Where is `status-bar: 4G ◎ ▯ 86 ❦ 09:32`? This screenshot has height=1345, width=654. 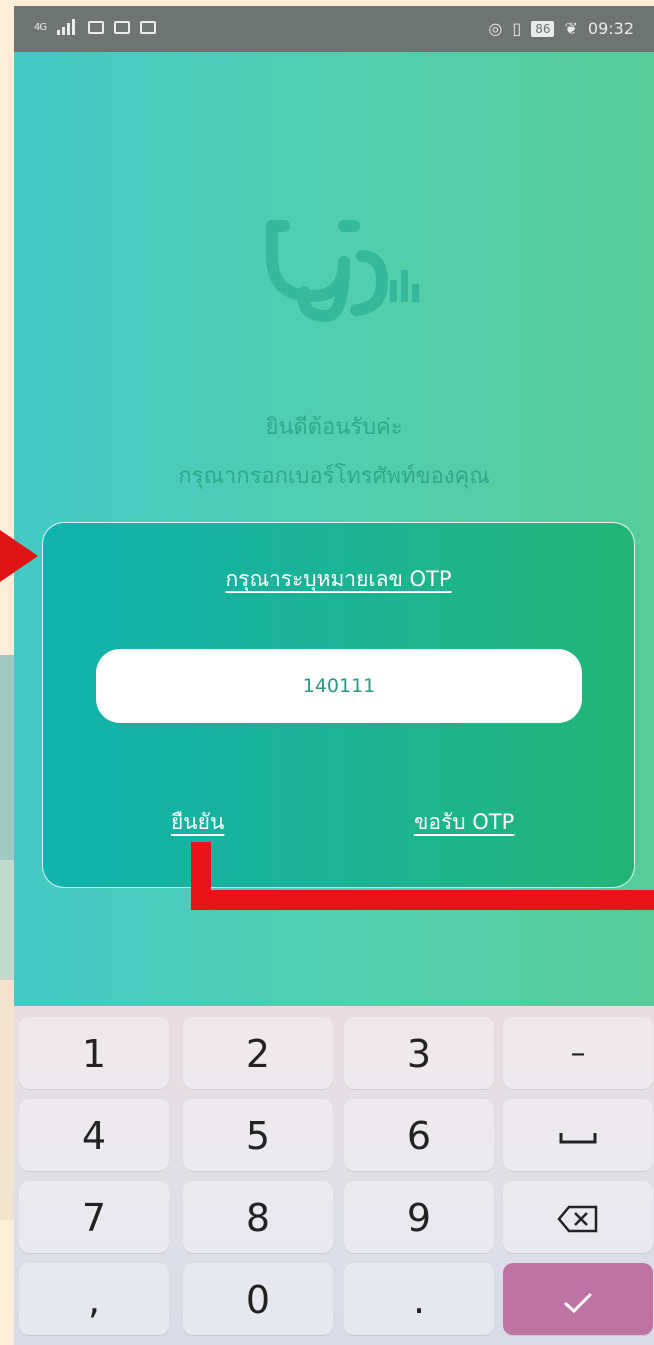
status-bar: 4G ◎ ▯ 86 ❦ 09:32 is located at coordinates (334, 29).